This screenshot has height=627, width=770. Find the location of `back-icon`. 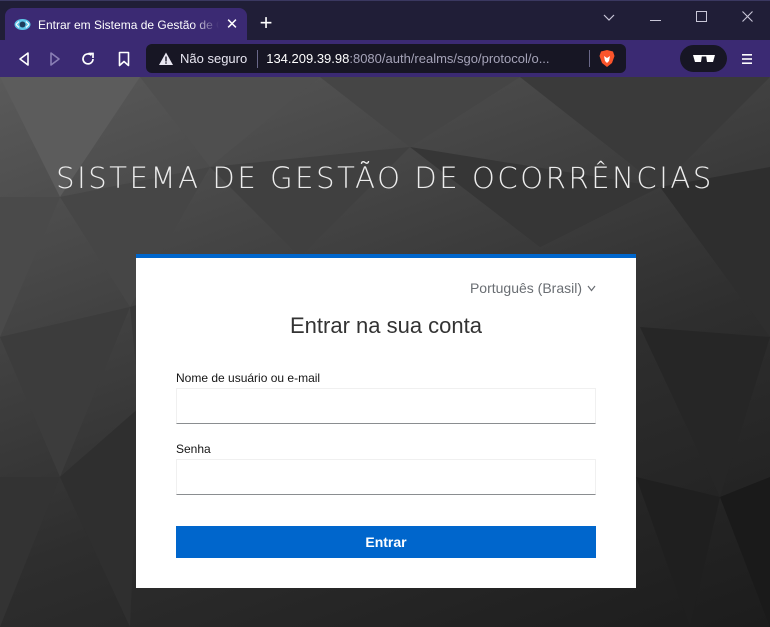

back-icon is located at coordinates (24, 59).